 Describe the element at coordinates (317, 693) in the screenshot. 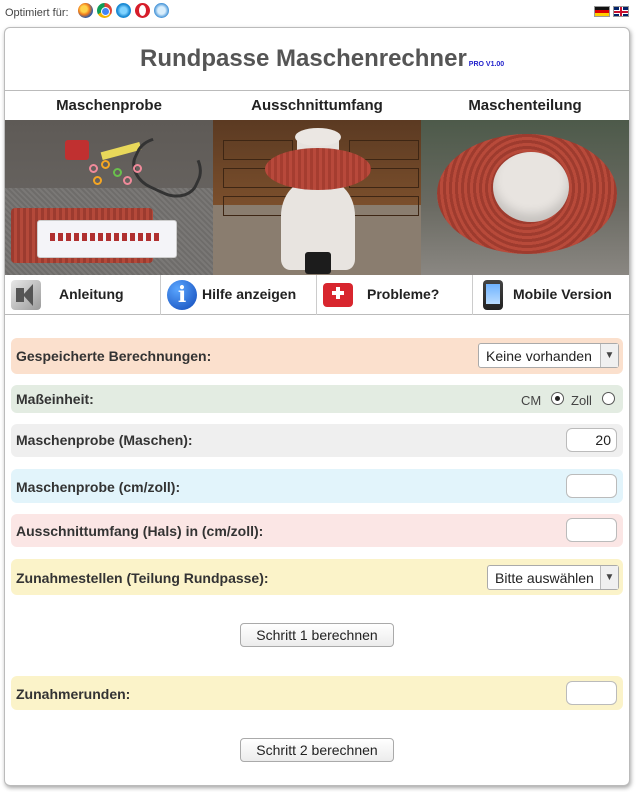

I see `increase-rounds-row: Zunahmerunden:` at that location.